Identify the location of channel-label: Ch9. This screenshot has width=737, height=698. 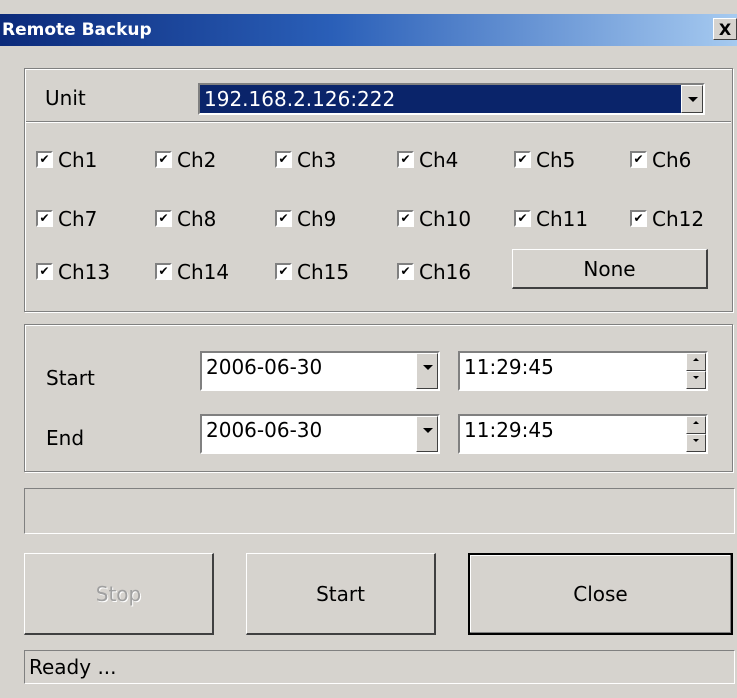
(317, 219).